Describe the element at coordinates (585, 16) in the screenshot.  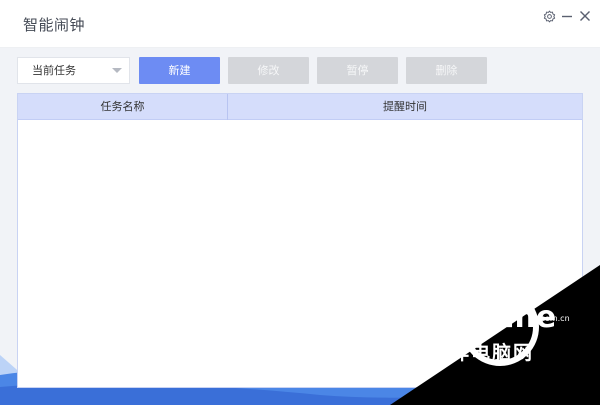
I see `close-icon` at that location.